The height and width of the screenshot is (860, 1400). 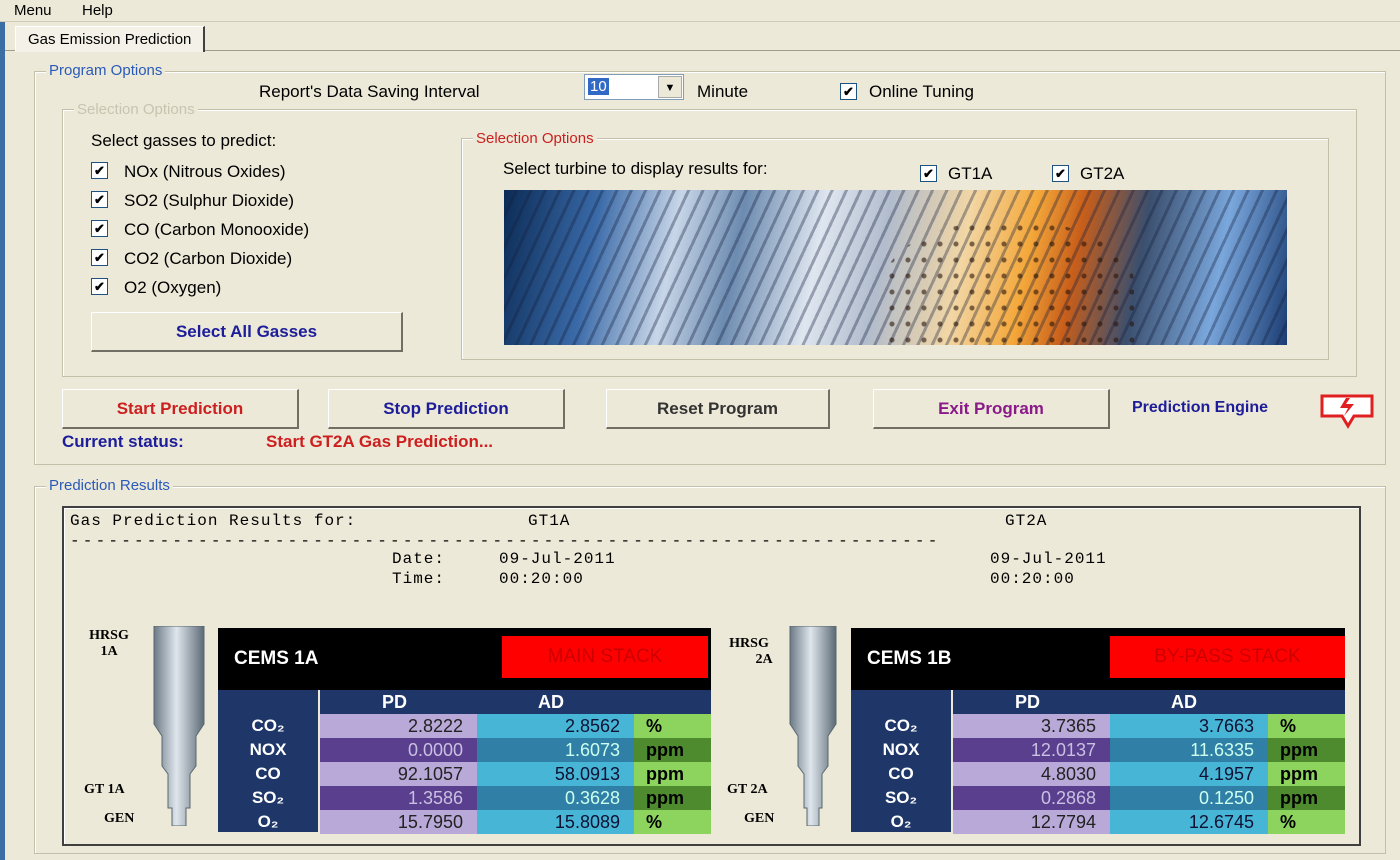 What do you see at coordinates (909, 658) in the screenshot?
I see `cems-1b-title: CEMS 1B` at bounding box center [909, 658].